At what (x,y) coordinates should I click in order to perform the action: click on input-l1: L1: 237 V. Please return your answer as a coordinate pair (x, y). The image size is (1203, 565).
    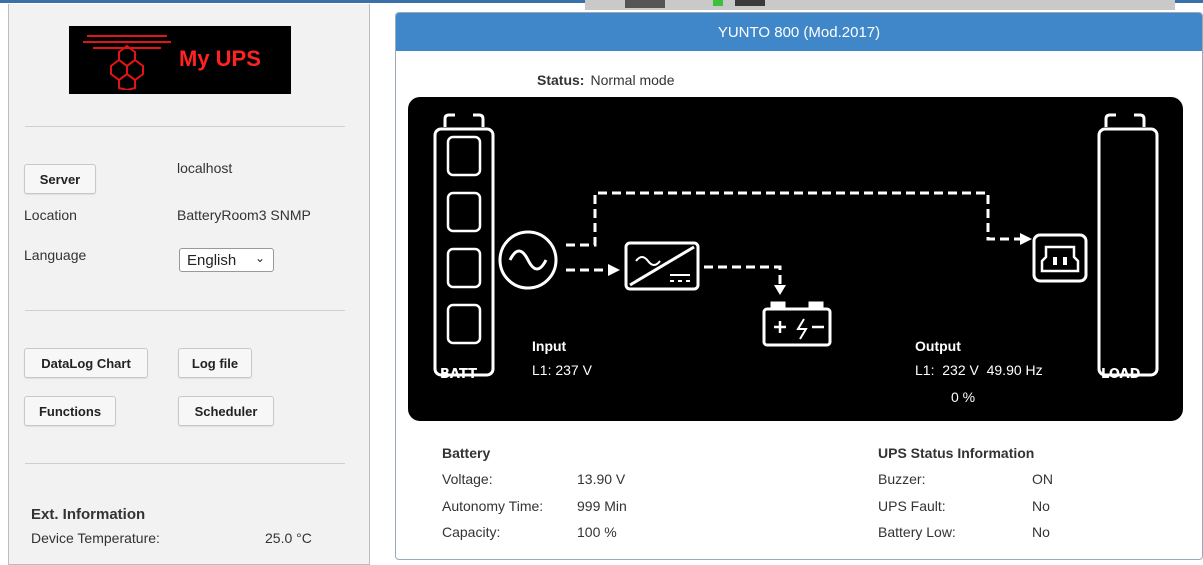
    Looking at the image, I should click on (562, 370).